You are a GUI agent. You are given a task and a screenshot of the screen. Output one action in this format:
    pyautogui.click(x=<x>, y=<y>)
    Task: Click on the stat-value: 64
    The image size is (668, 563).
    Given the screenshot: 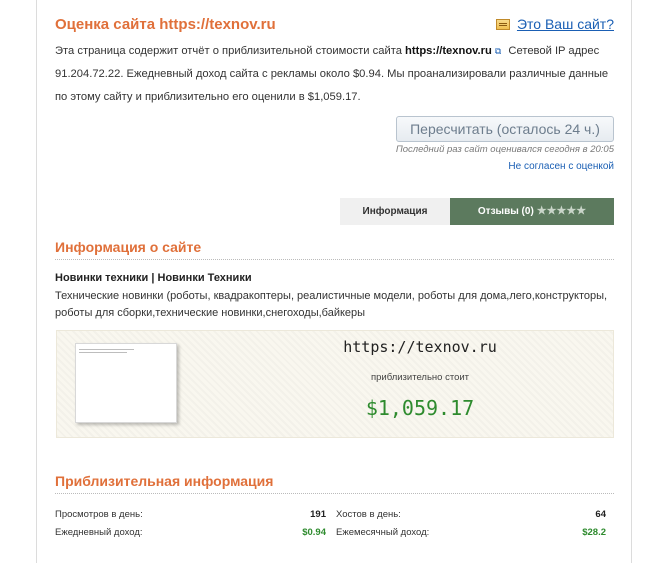 What is the action you would take?
    pyautogui.click(x=600, y=514)
    